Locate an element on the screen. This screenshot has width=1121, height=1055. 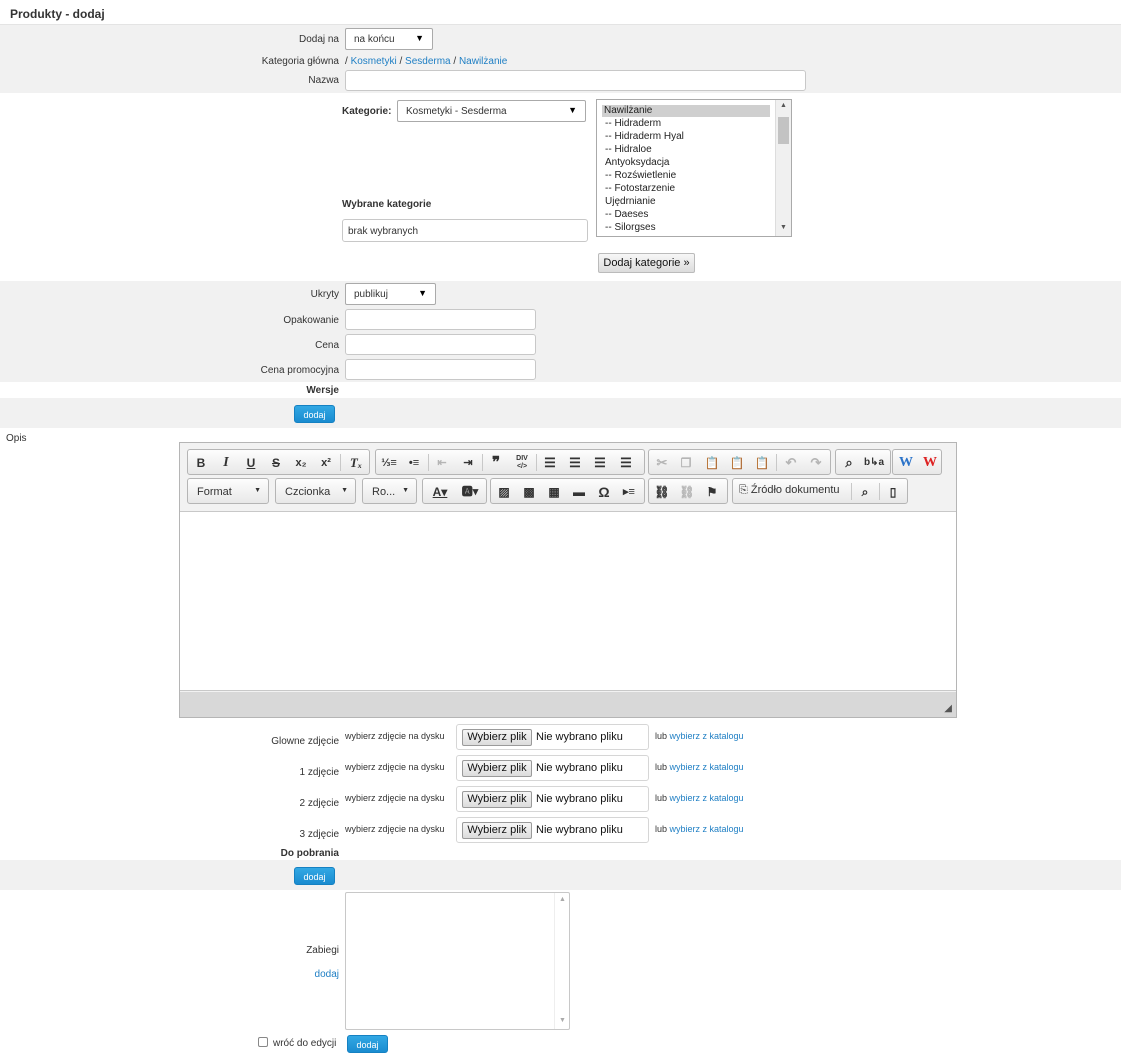
size-combo: Ro... ▼ is located at coordinates (389, 491).